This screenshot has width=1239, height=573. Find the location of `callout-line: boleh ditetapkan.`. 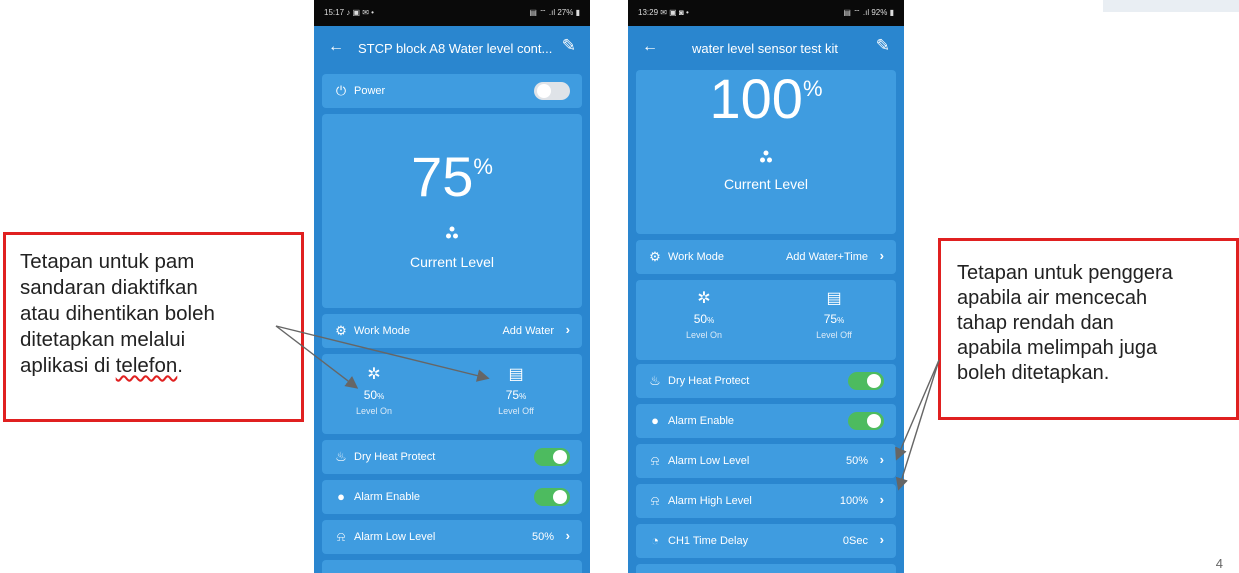

callout-line: boleh ditetapkan. is located at coordinates (1033, 373).